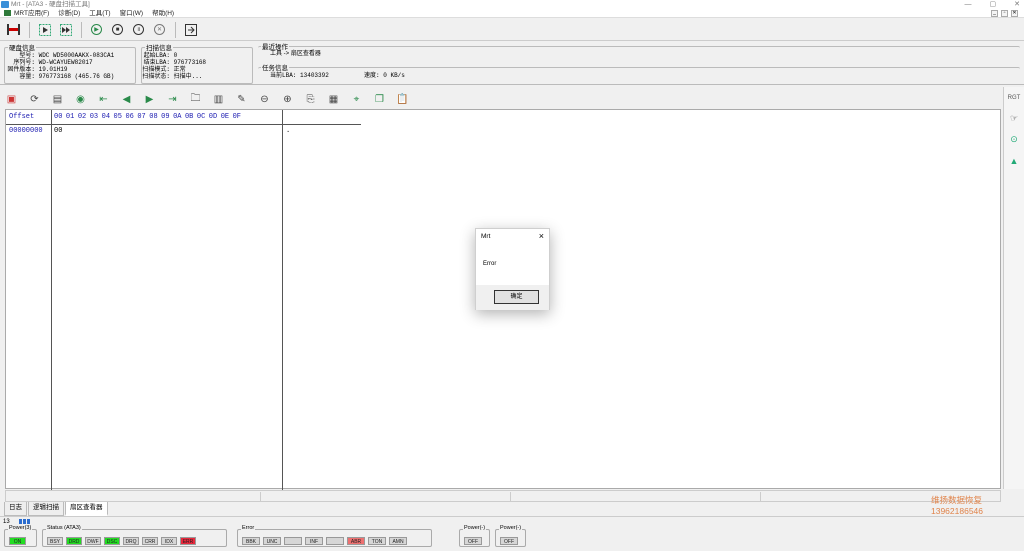 Image resolution: width=1024 pixels, height=551 pixels. I want to click on goto-last-button: ⇥, so click(172, 99).